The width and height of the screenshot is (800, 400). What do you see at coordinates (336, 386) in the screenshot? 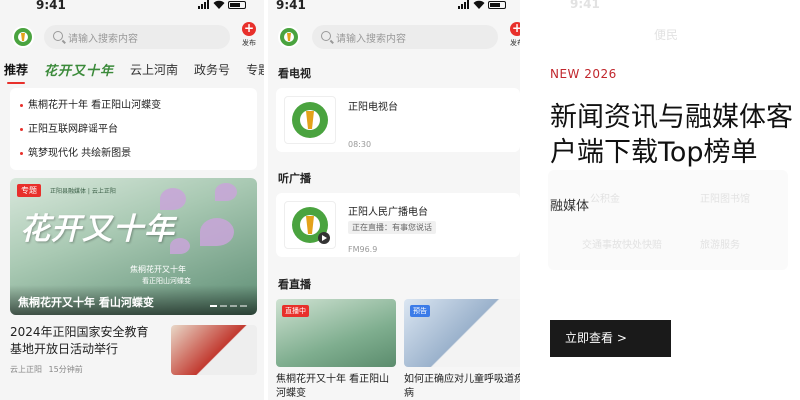
I see `live-video-title: 焦桐花开又十年 看正阳山河蝶变` at bounding box center [336, 386].